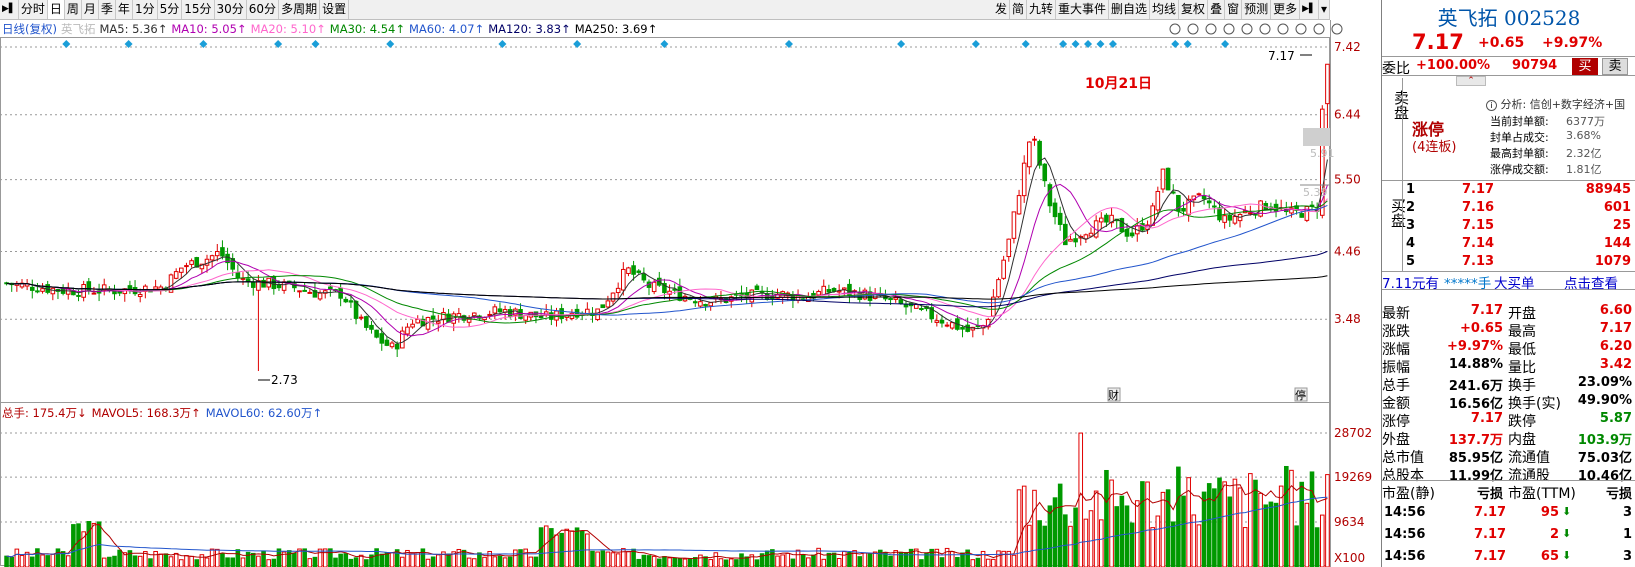  I want to click on quote-value: +9.97%, so click(1475, 346).